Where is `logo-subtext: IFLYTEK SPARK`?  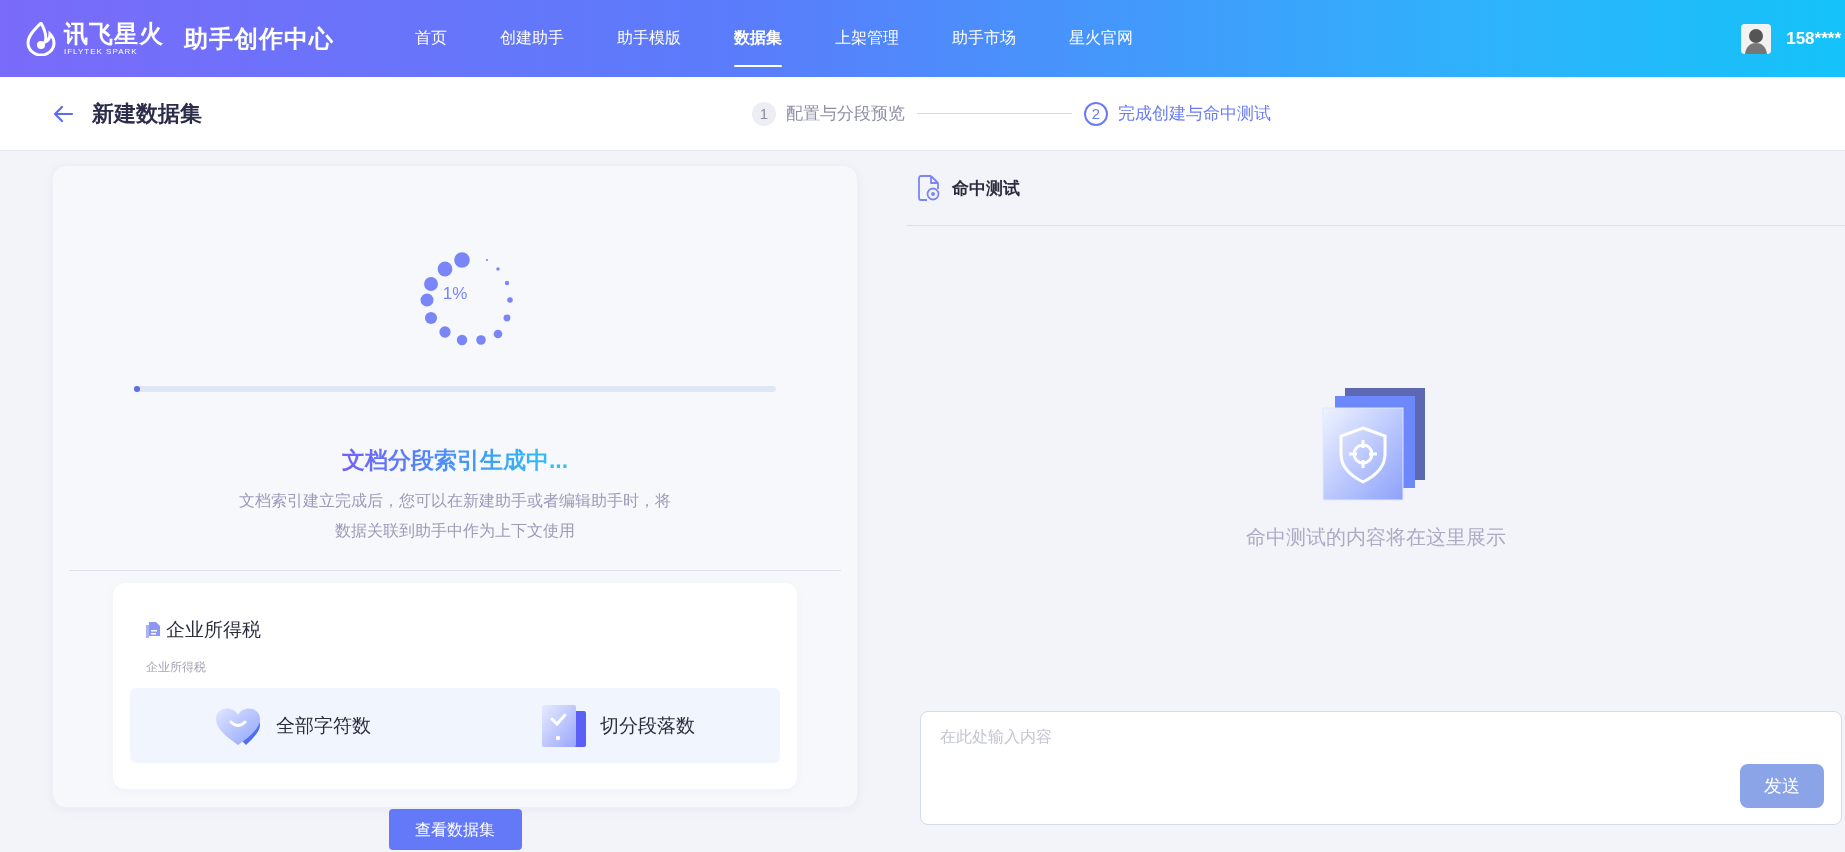 logo-subtext: IFLYTEK SPARK is located at coordinates (101, 51).